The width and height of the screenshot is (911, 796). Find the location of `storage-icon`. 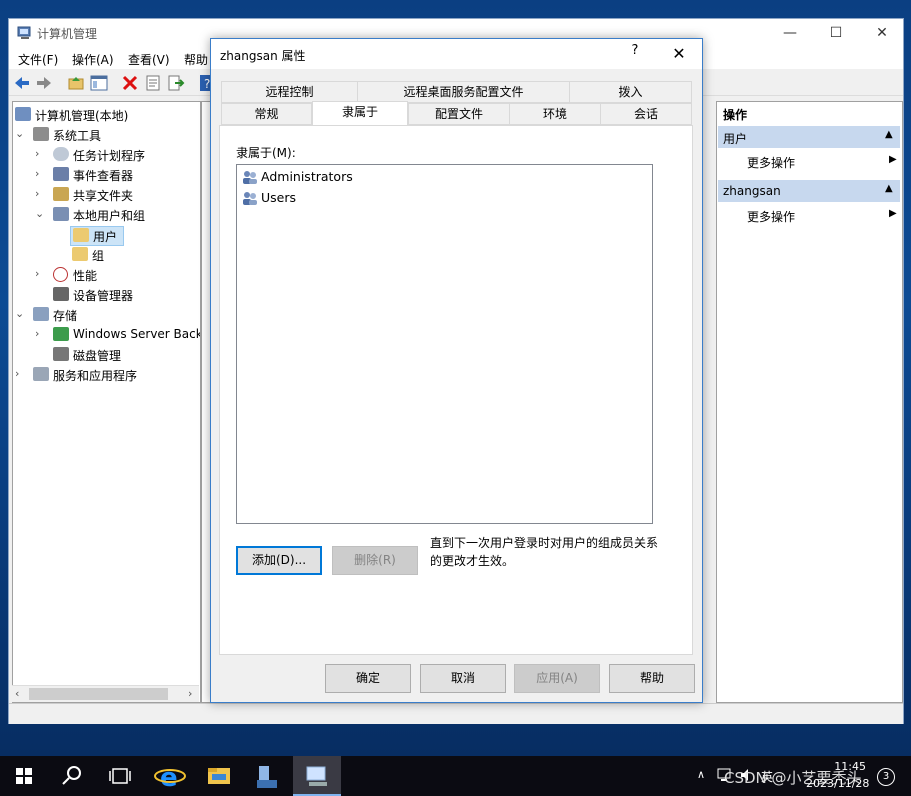

storage-icon is located at coordinates (41, 314).